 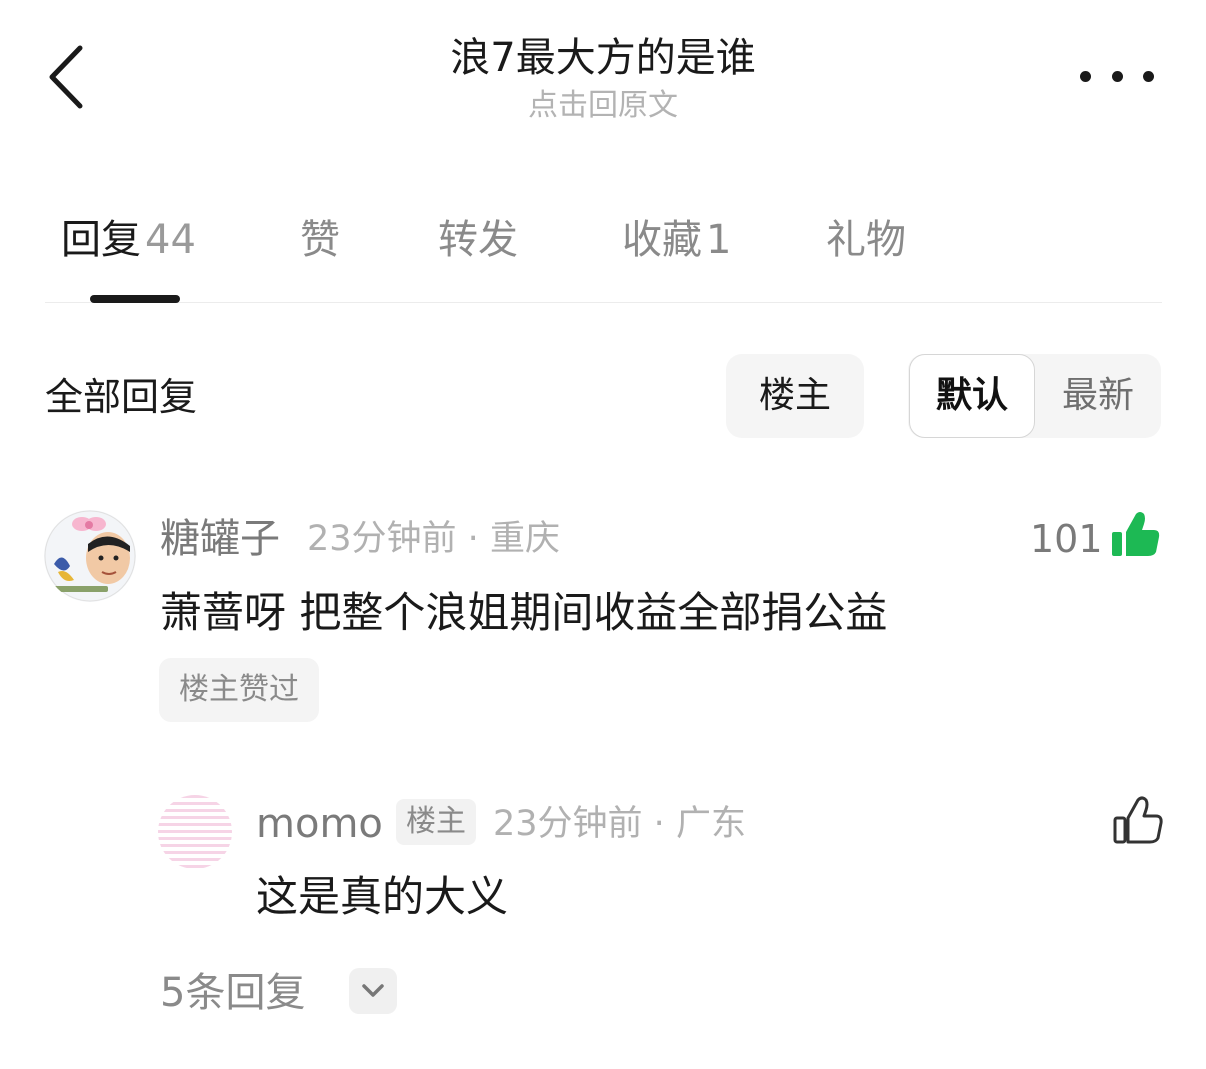 I want to click on tab-label: 回复, so click(x=101, y=240).